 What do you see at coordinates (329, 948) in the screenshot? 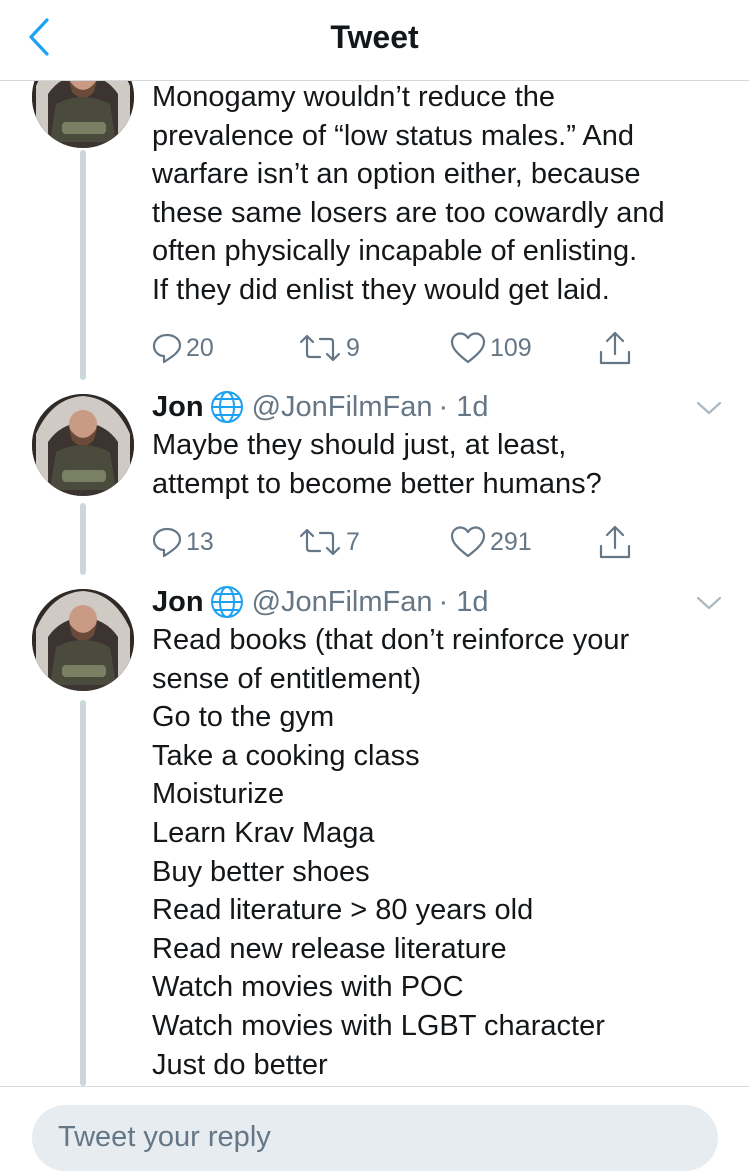
I see `tweet-text-line: Read new release literature` at bounding box center [329, 948].